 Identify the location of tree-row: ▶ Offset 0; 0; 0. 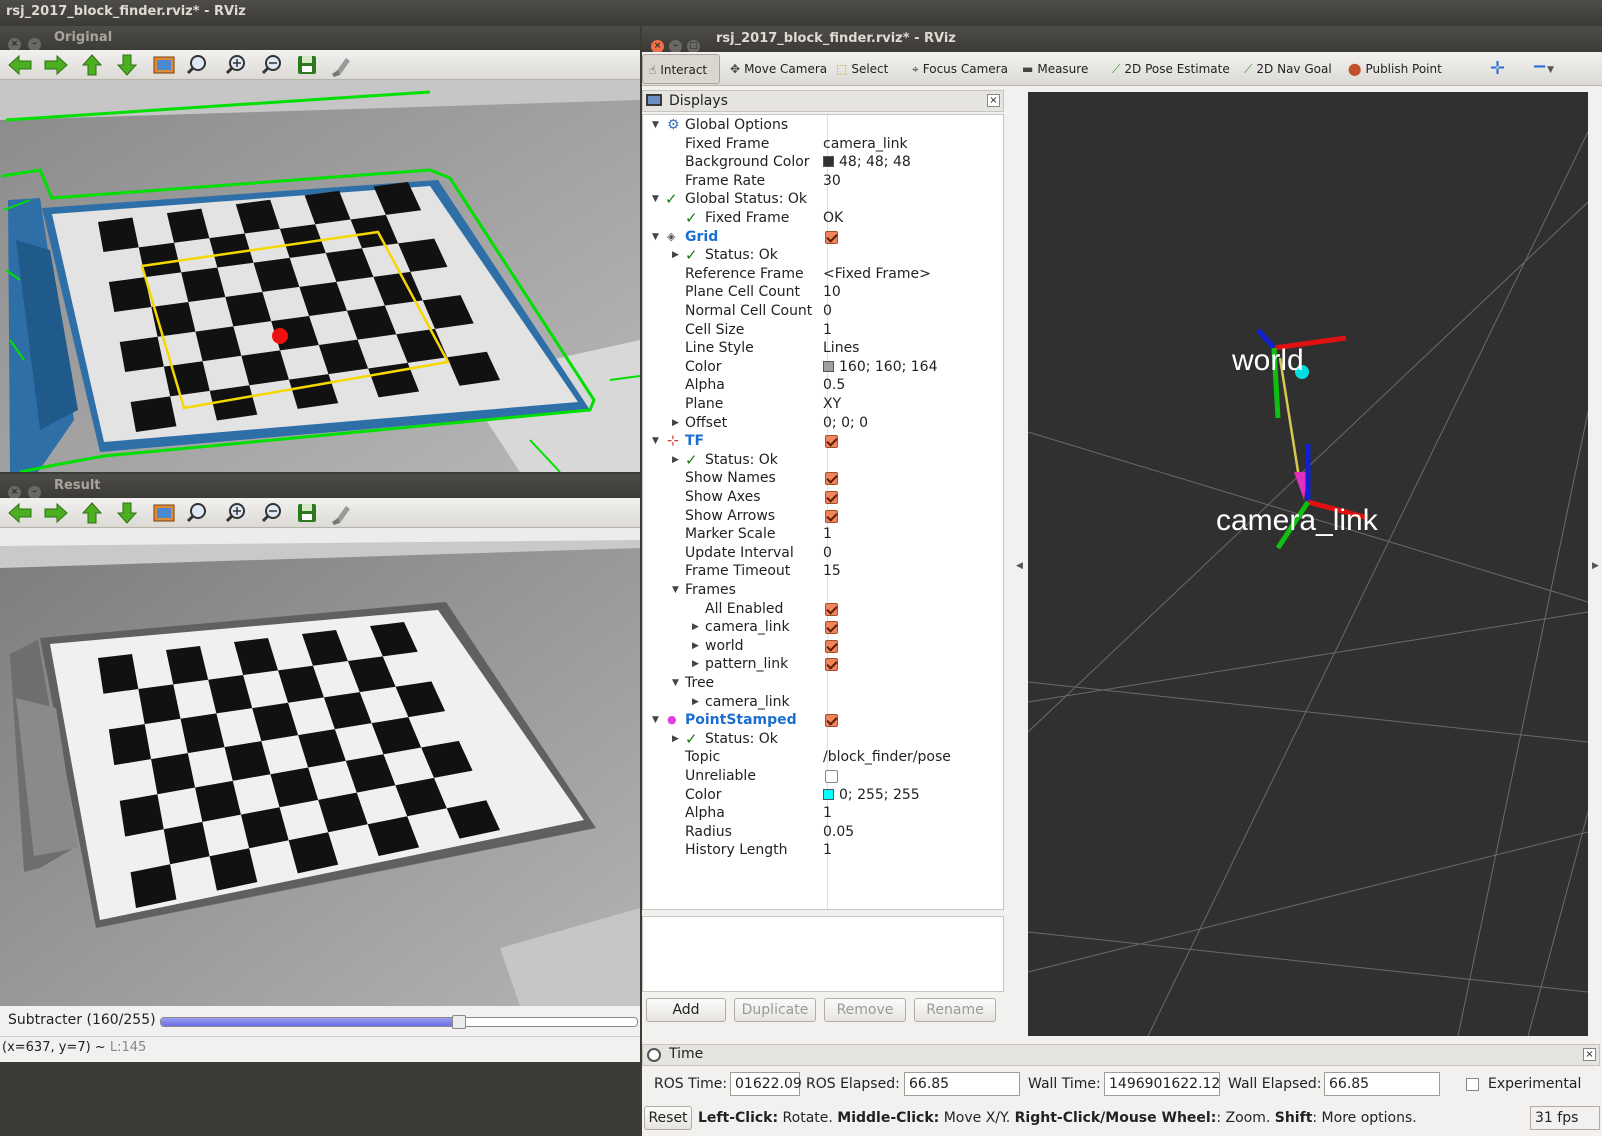
(823, 423).